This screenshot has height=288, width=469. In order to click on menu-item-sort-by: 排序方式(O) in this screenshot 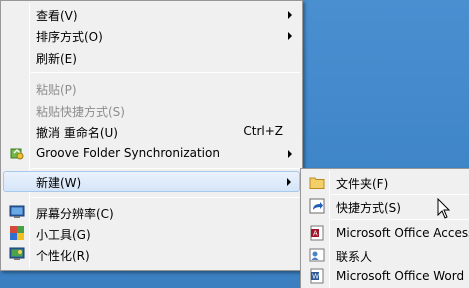, I will do `click(151, 35)`.